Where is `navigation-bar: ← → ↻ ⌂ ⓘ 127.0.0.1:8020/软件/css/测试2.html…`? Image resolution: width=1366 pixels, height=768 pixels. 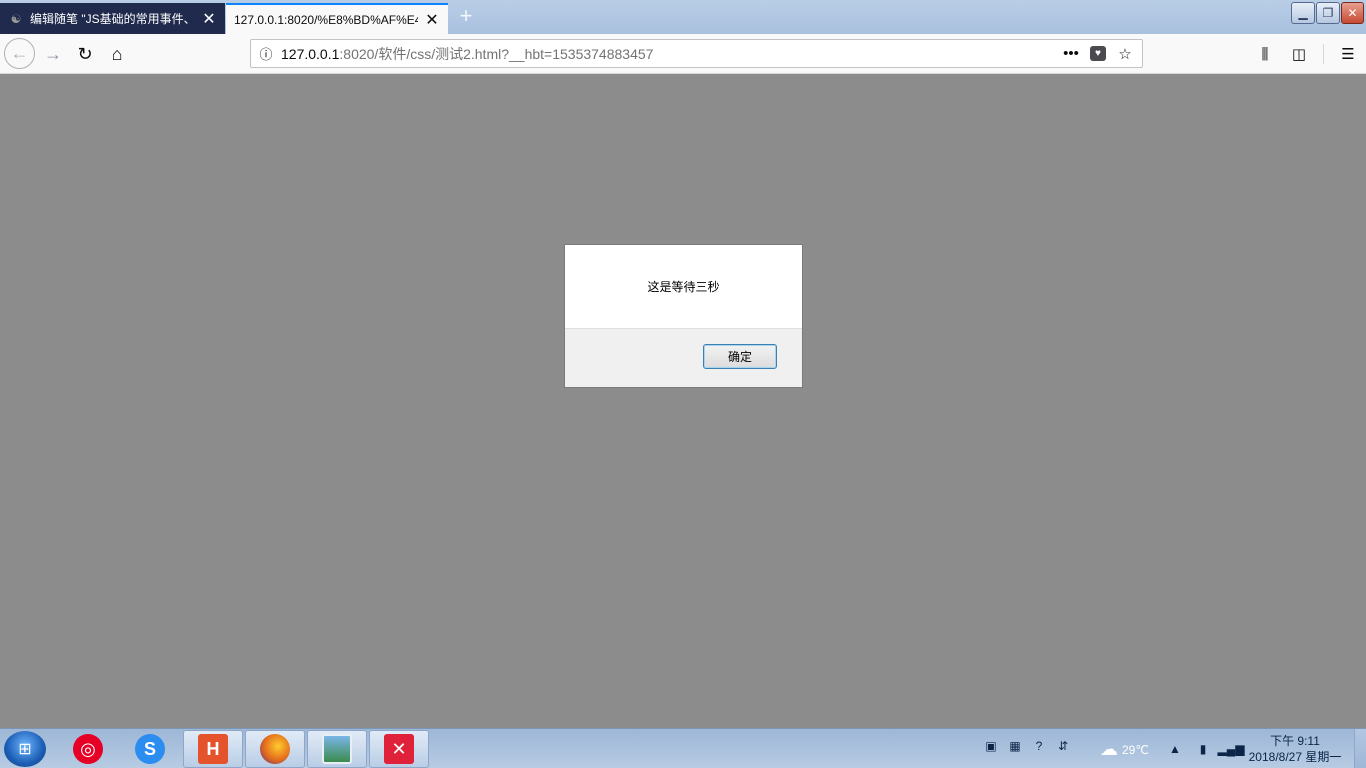 navigation-bar: ← → ↻ ⌂ ⓘ 127.0.0.1:8020/软件/css/测试2.html… is located at coordinates (683, 54).